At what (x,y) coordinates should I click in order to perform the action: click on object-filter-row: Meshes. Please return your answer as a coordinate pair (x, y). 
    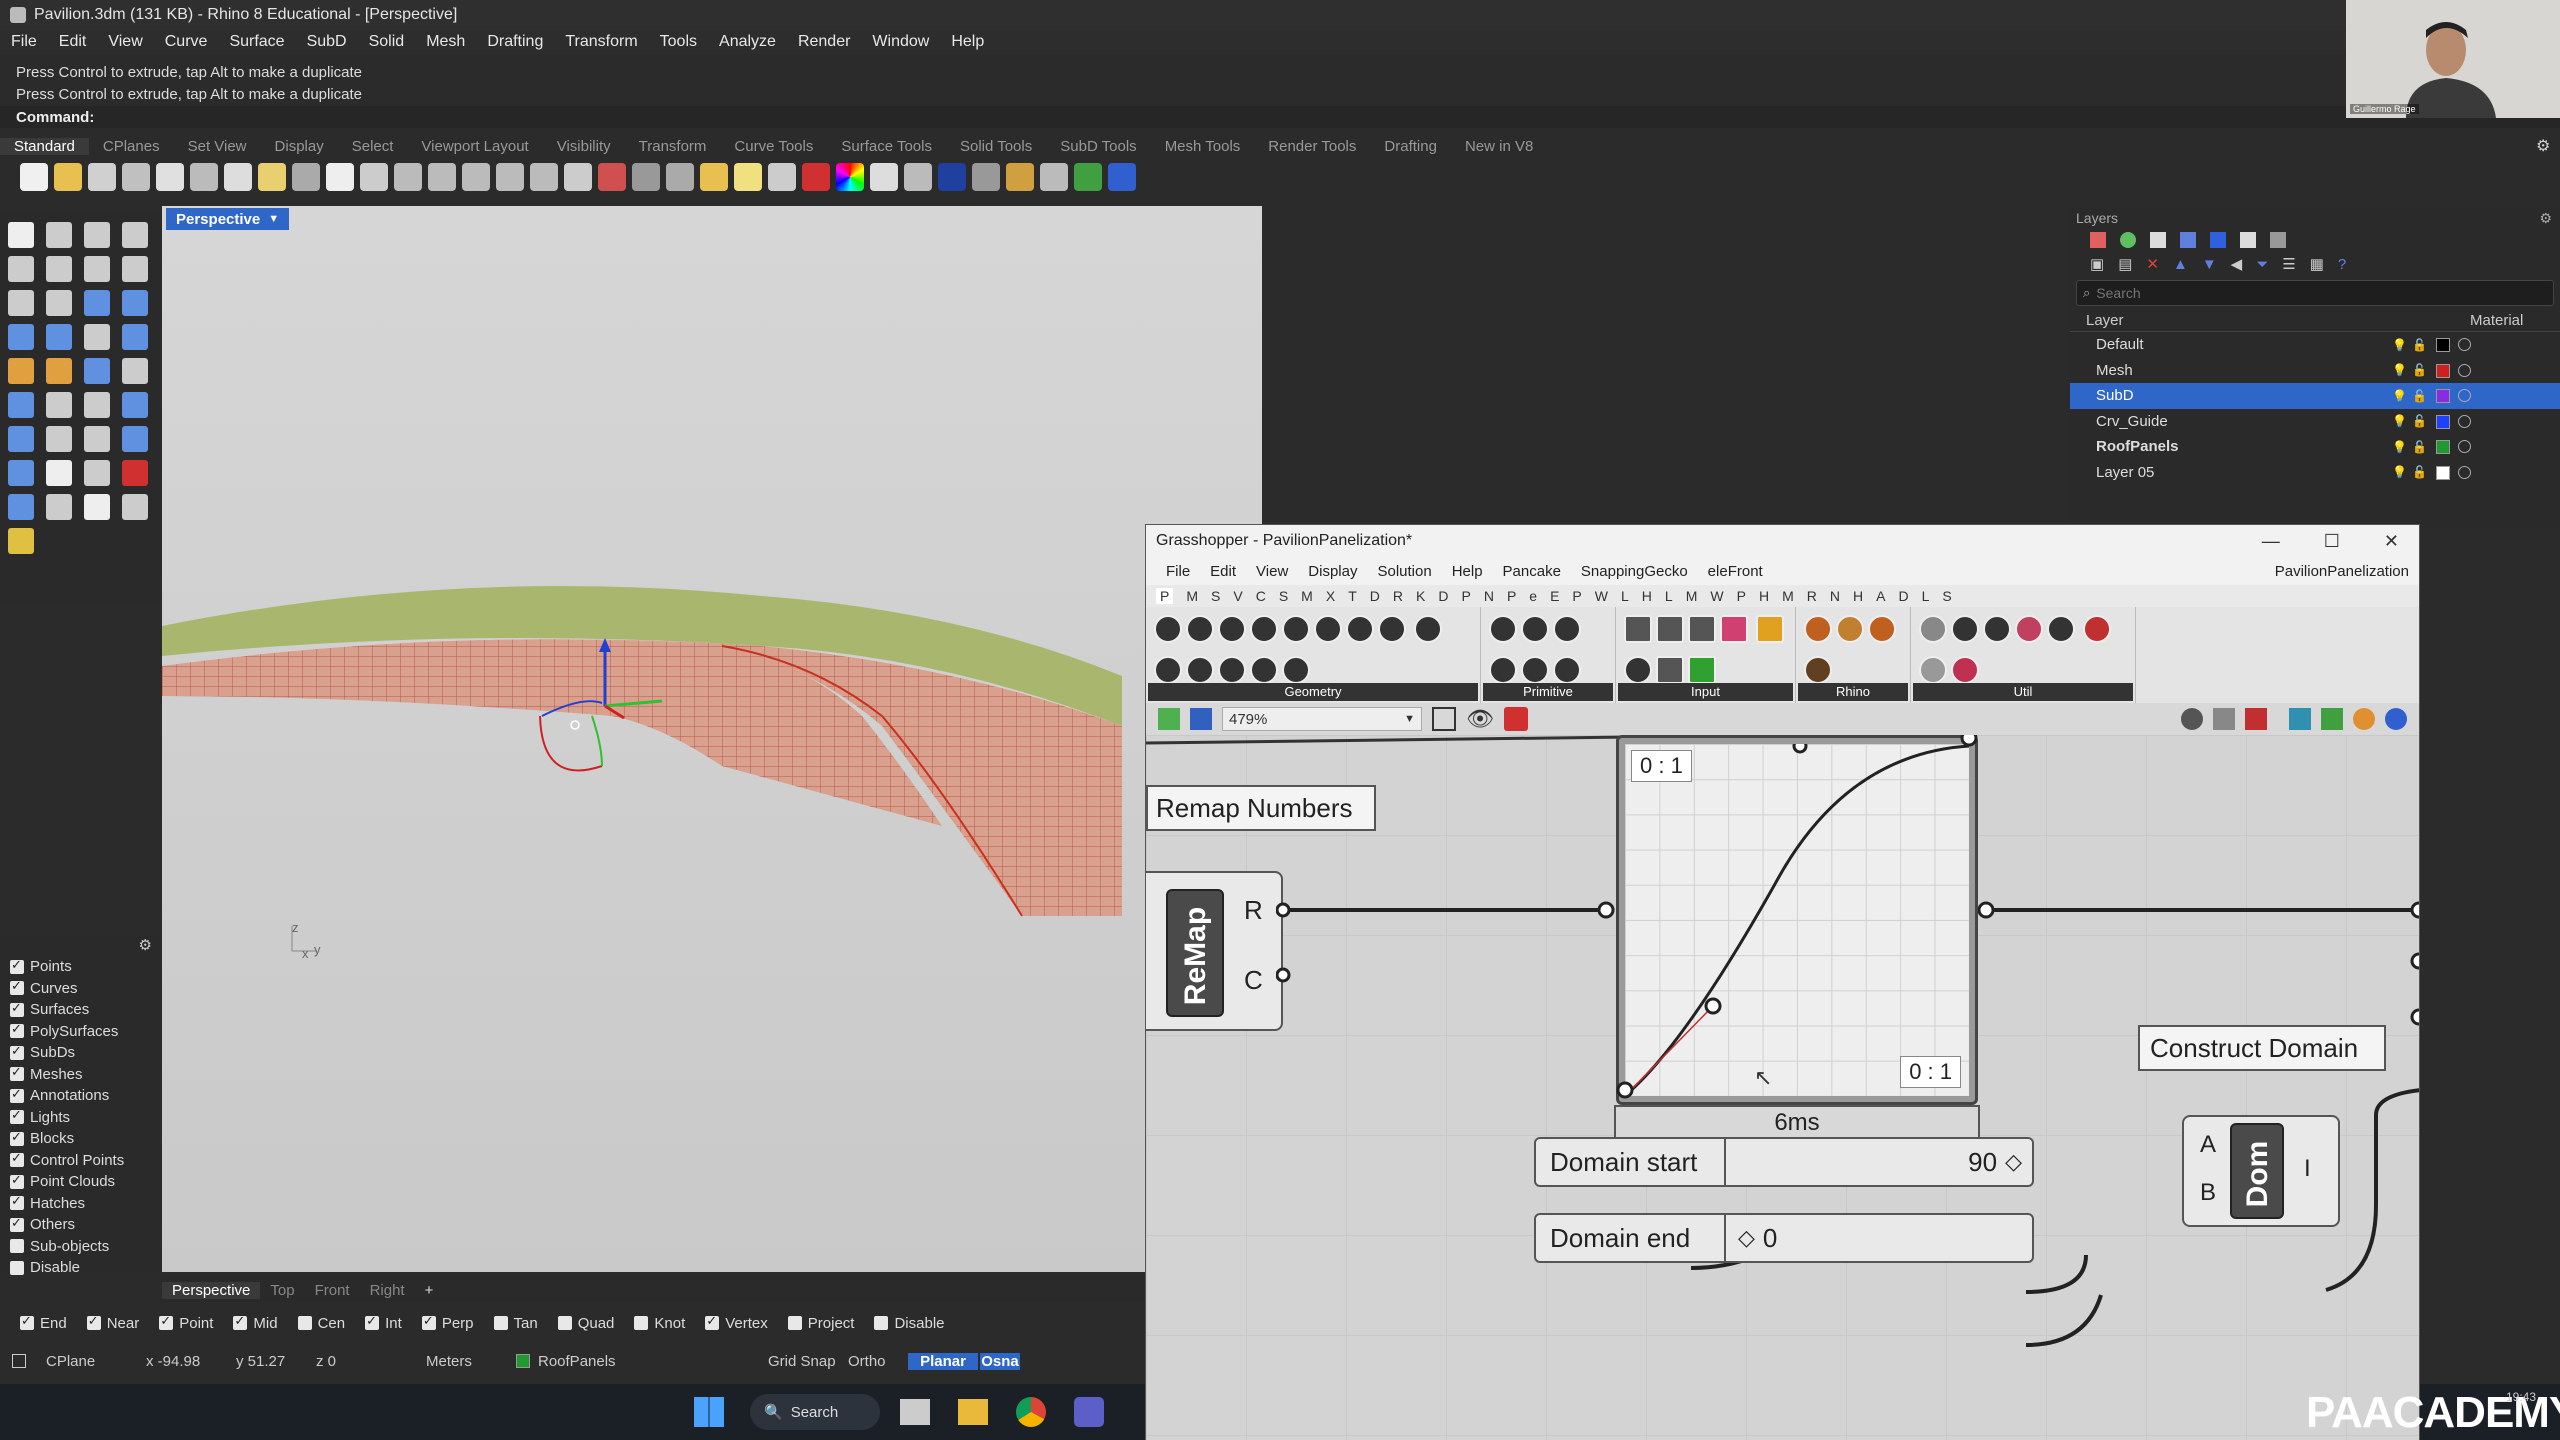
    Looking at the image, I should click on (80, 1075).